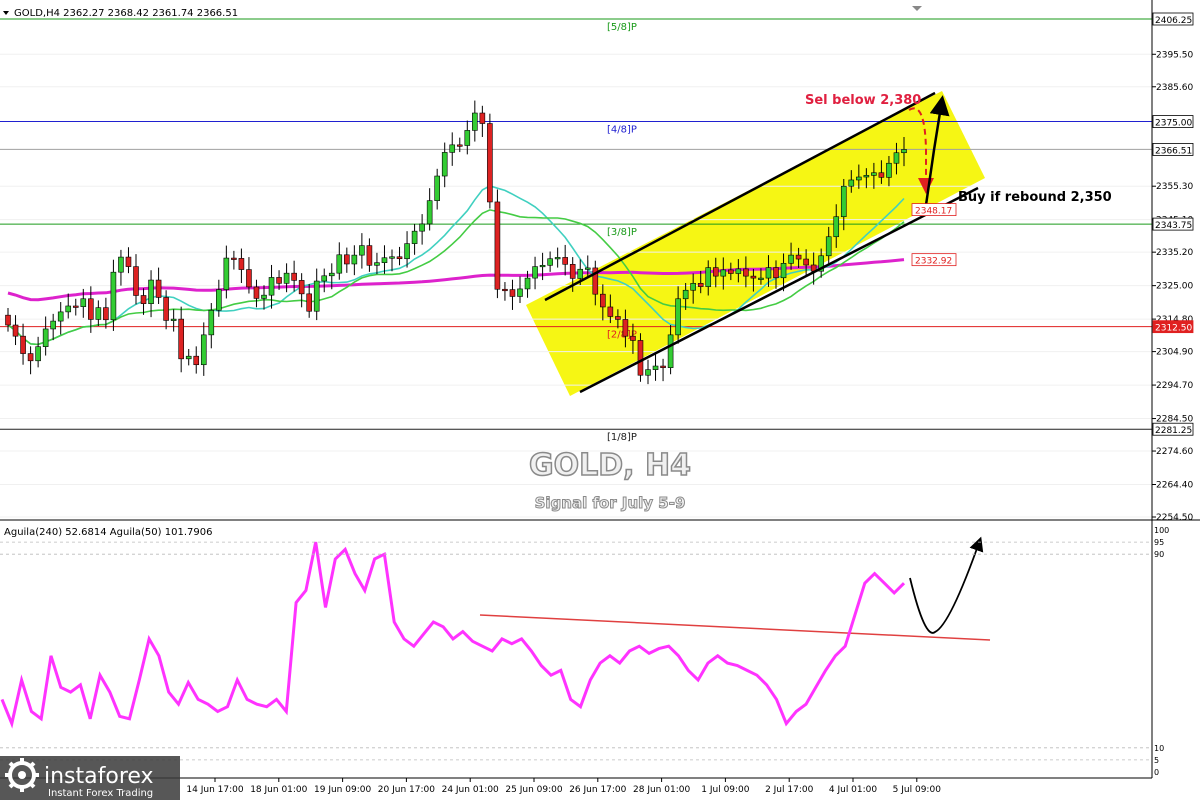 This screenshot has height=804, width=1200. I want to click on time-tick-label: 24 Jun 01:00, so click(470, 790).